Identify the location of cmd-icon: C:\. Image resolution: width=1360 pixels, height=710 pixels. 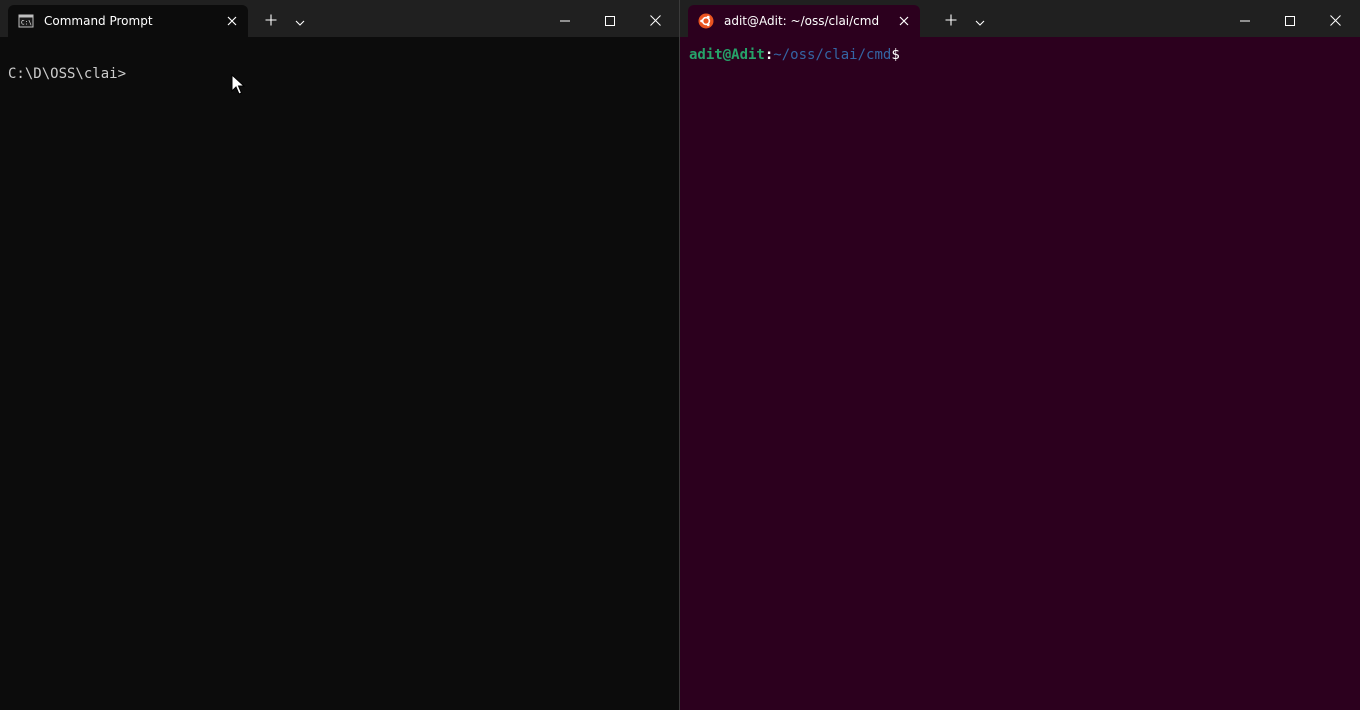
(26, 21).